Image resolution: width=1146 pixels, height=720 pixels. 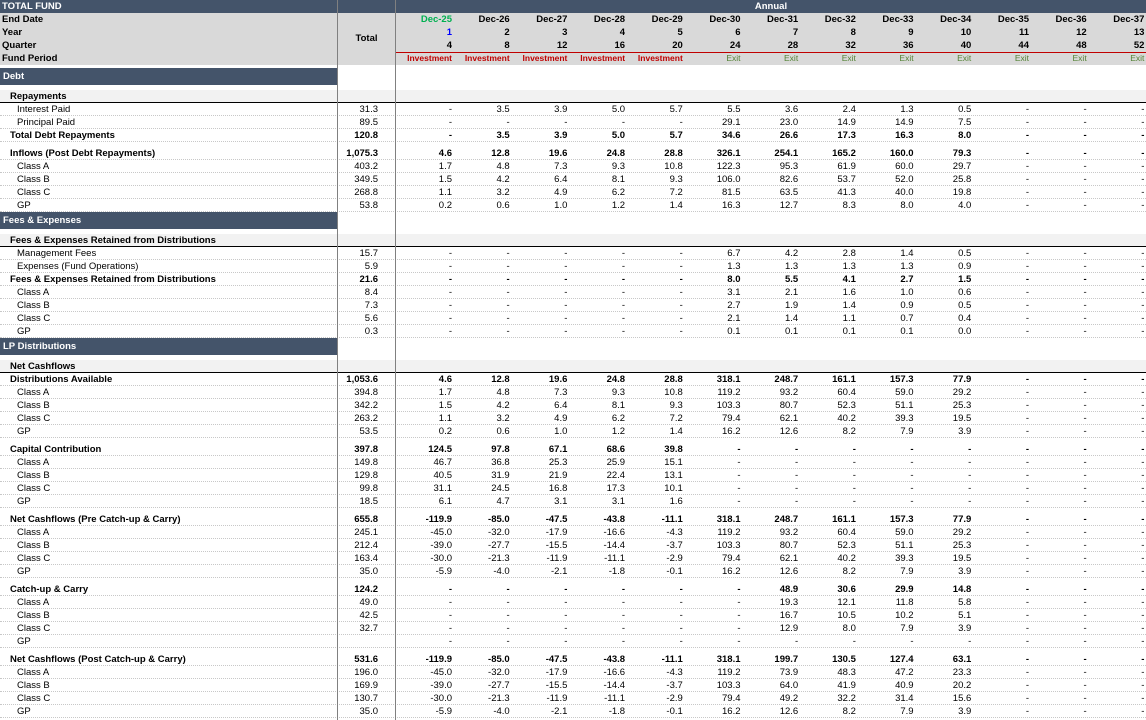 What do you see at coordinates (573, 462) in the screenshot?
I see `data-row: Class A 149.8 46.7 36.8 25.3 25.9 15.1- - - - - - - -` at bounding box center [573, 462].